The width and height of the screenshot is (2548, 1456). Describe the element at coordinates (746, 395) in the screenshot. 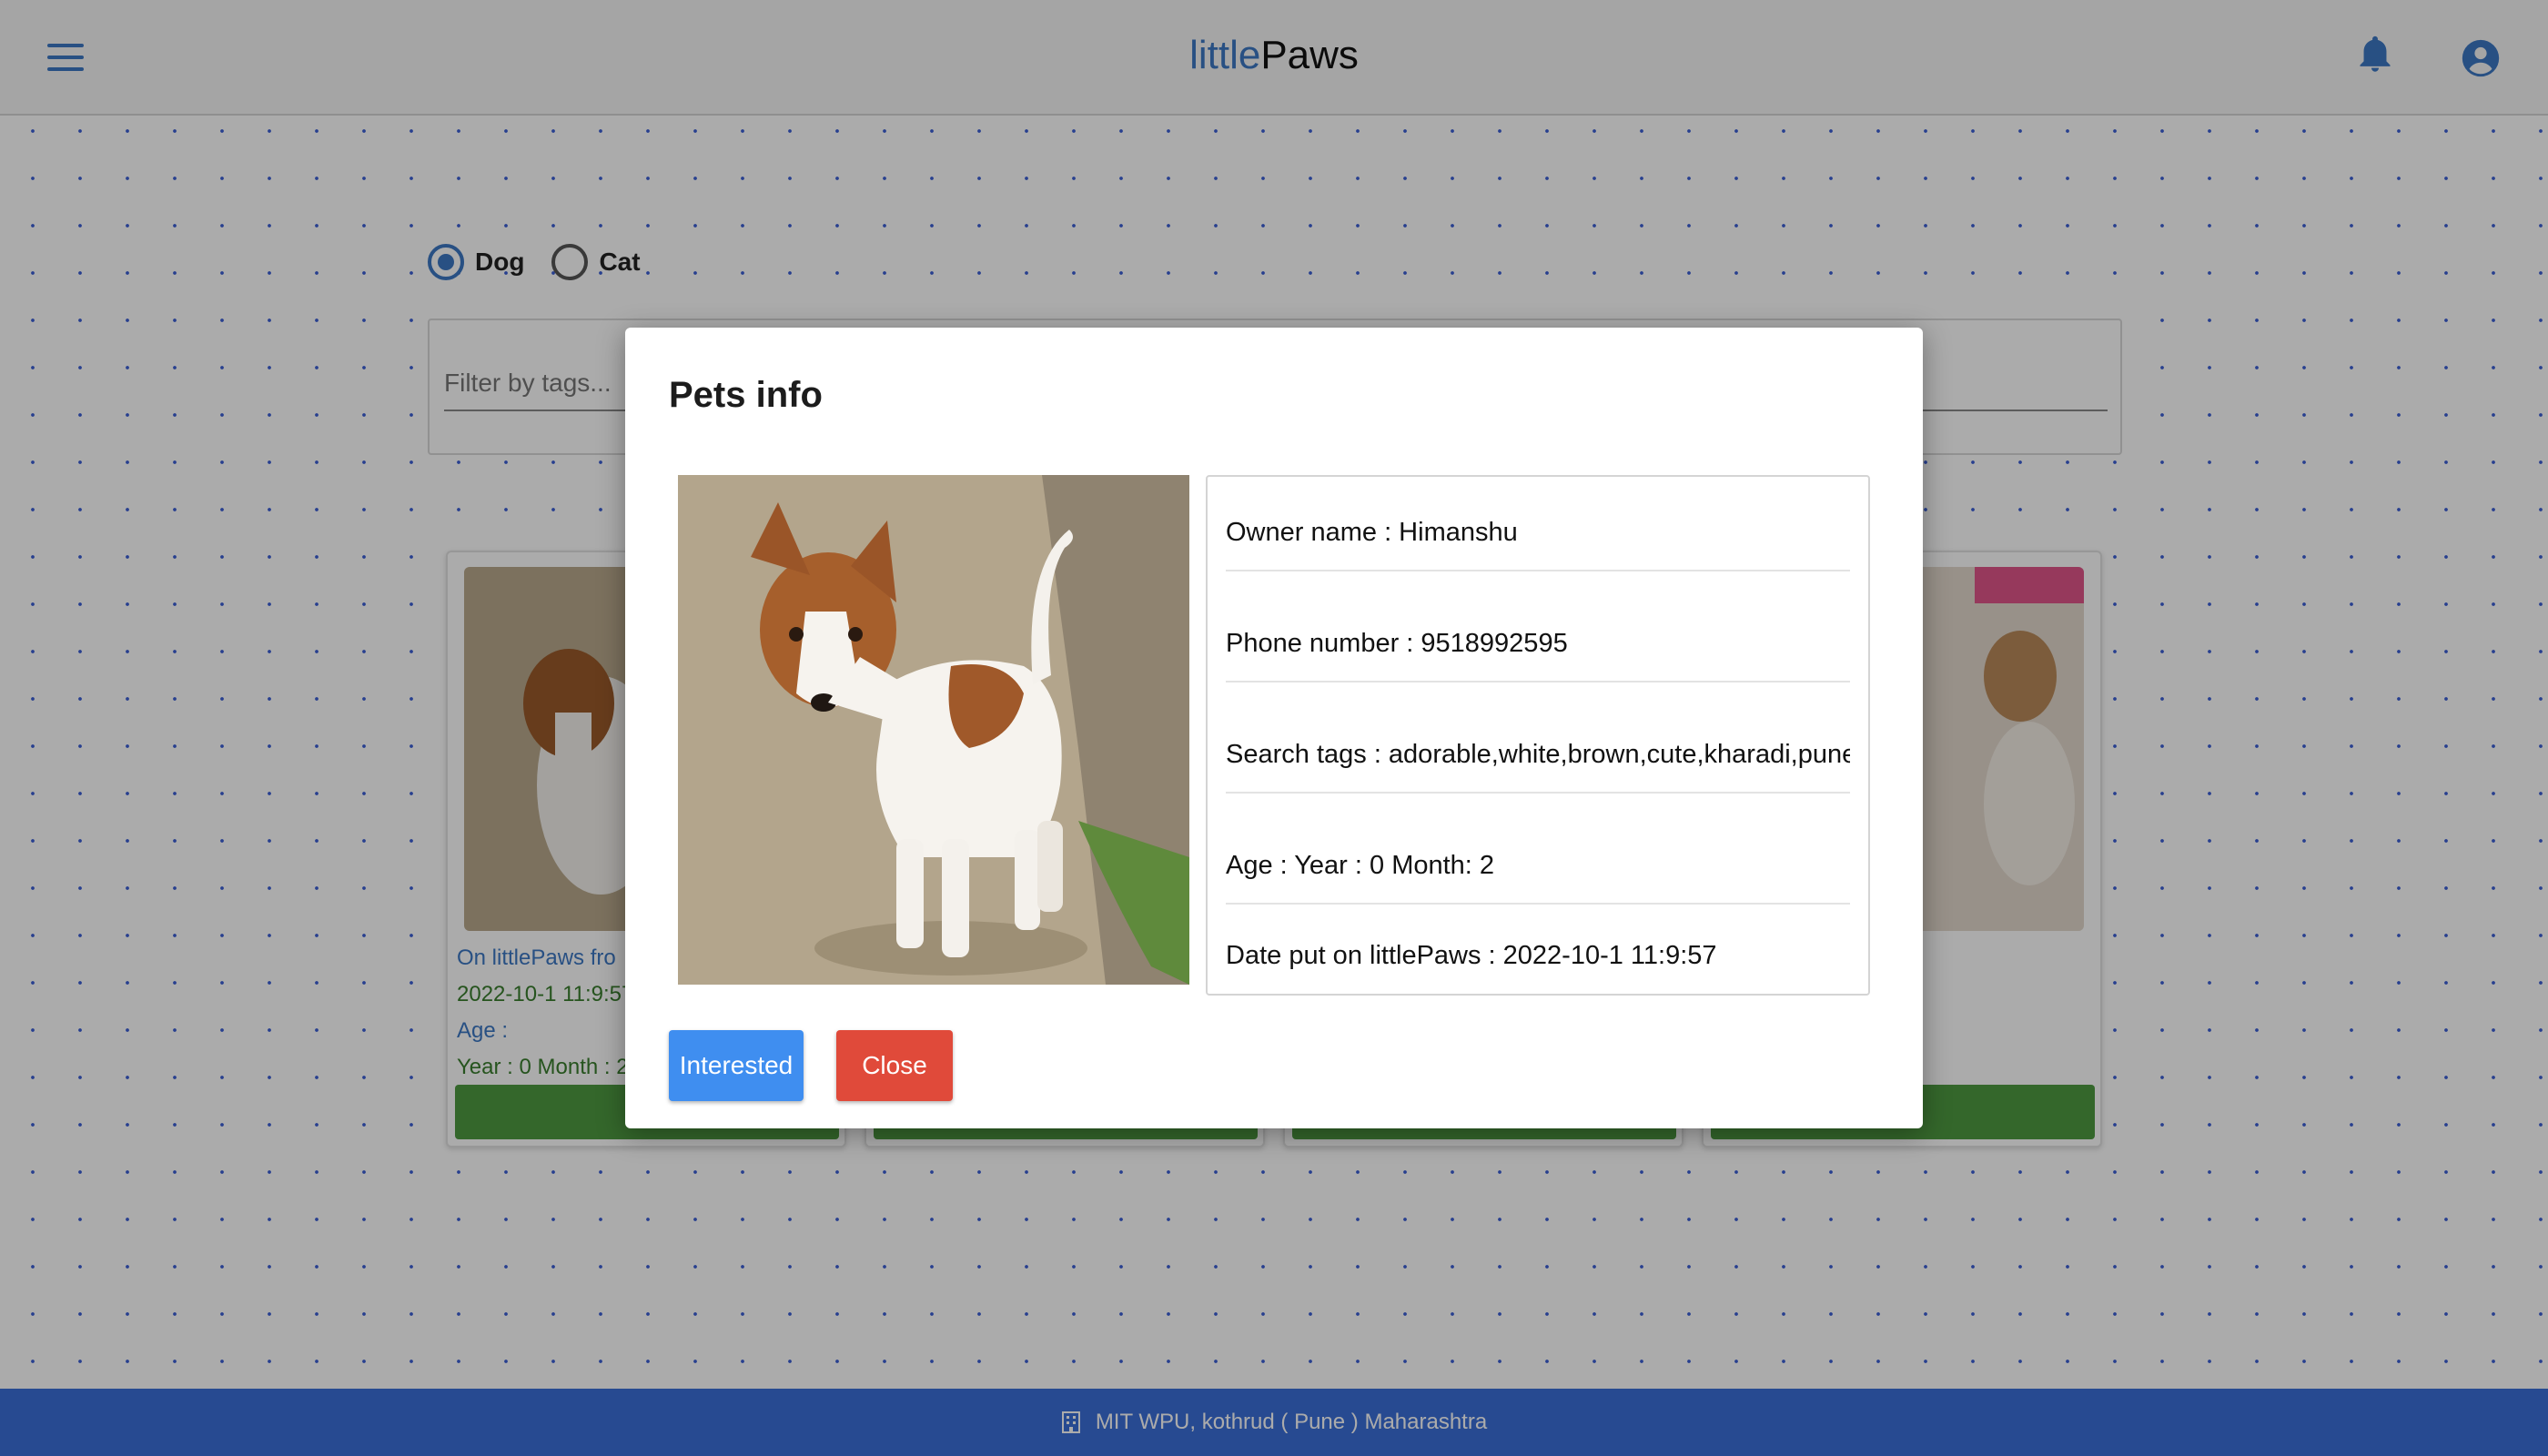

I see `dialog-title: Pets info` at that location.